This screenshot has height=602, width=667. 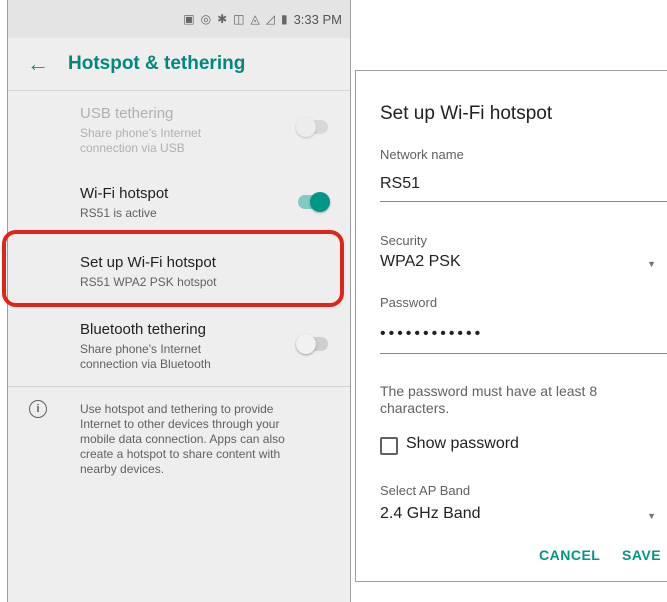 What do you see at coordinates (466, 113) in the screenshot?
I see `dialog-title: Set up Wi-Fi hotspot` at bounding box center [466, 113].